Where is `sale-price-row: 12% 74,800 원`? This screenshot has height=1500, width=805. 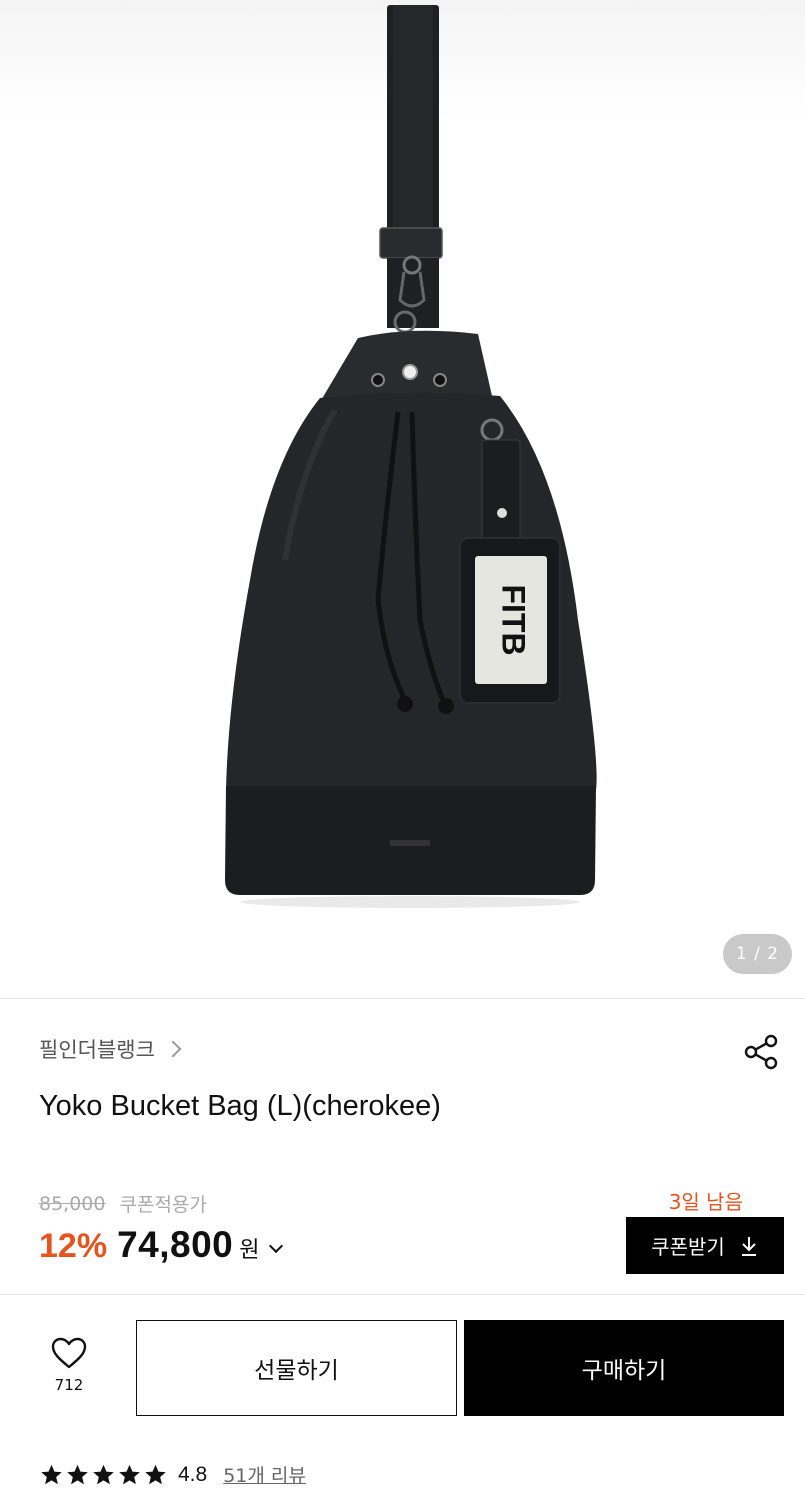
sale-price-row: 12% 74,800 원 is located at coordinates (161, 1245).